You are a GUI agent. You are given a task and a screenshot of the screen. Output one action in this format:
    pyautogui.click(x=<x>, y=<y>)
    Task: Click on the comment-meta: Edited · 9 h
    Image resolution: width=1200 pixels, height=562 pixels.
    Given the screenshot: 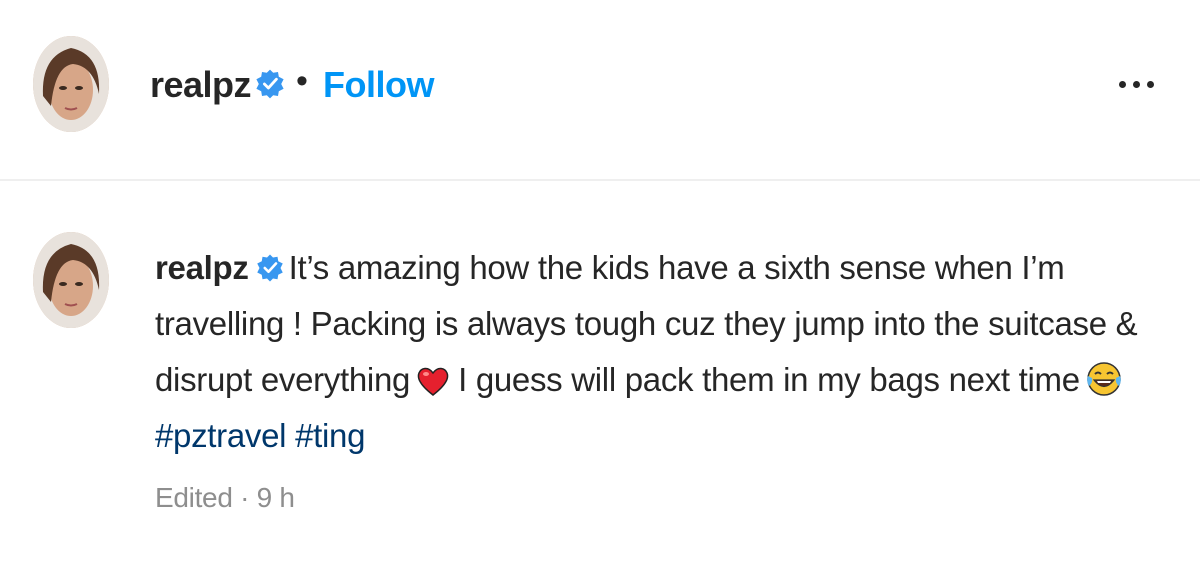 What is the action you would take?
    pyautogui.click(x=225, y=498)
    